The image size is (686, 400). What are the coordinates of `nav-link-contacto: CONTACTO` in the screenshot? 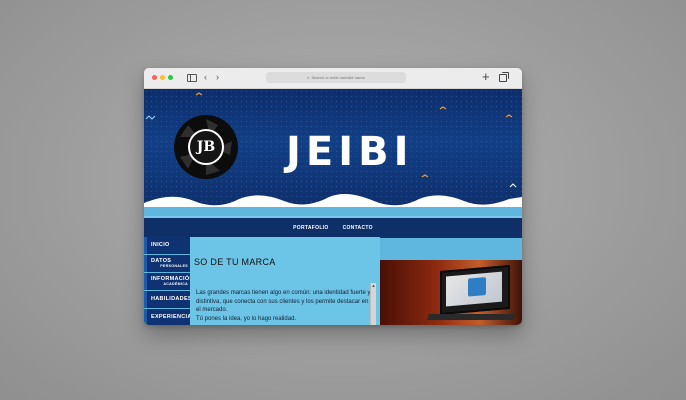 It's located at (358, 228).